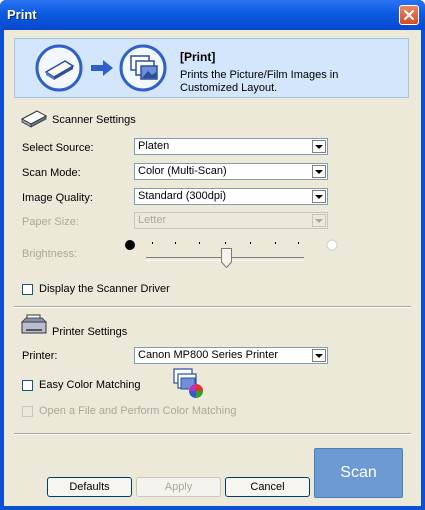 Image resolution: width=425 pixels, height=510 pixels. I want to click on printer-icon, so click(34, 324).